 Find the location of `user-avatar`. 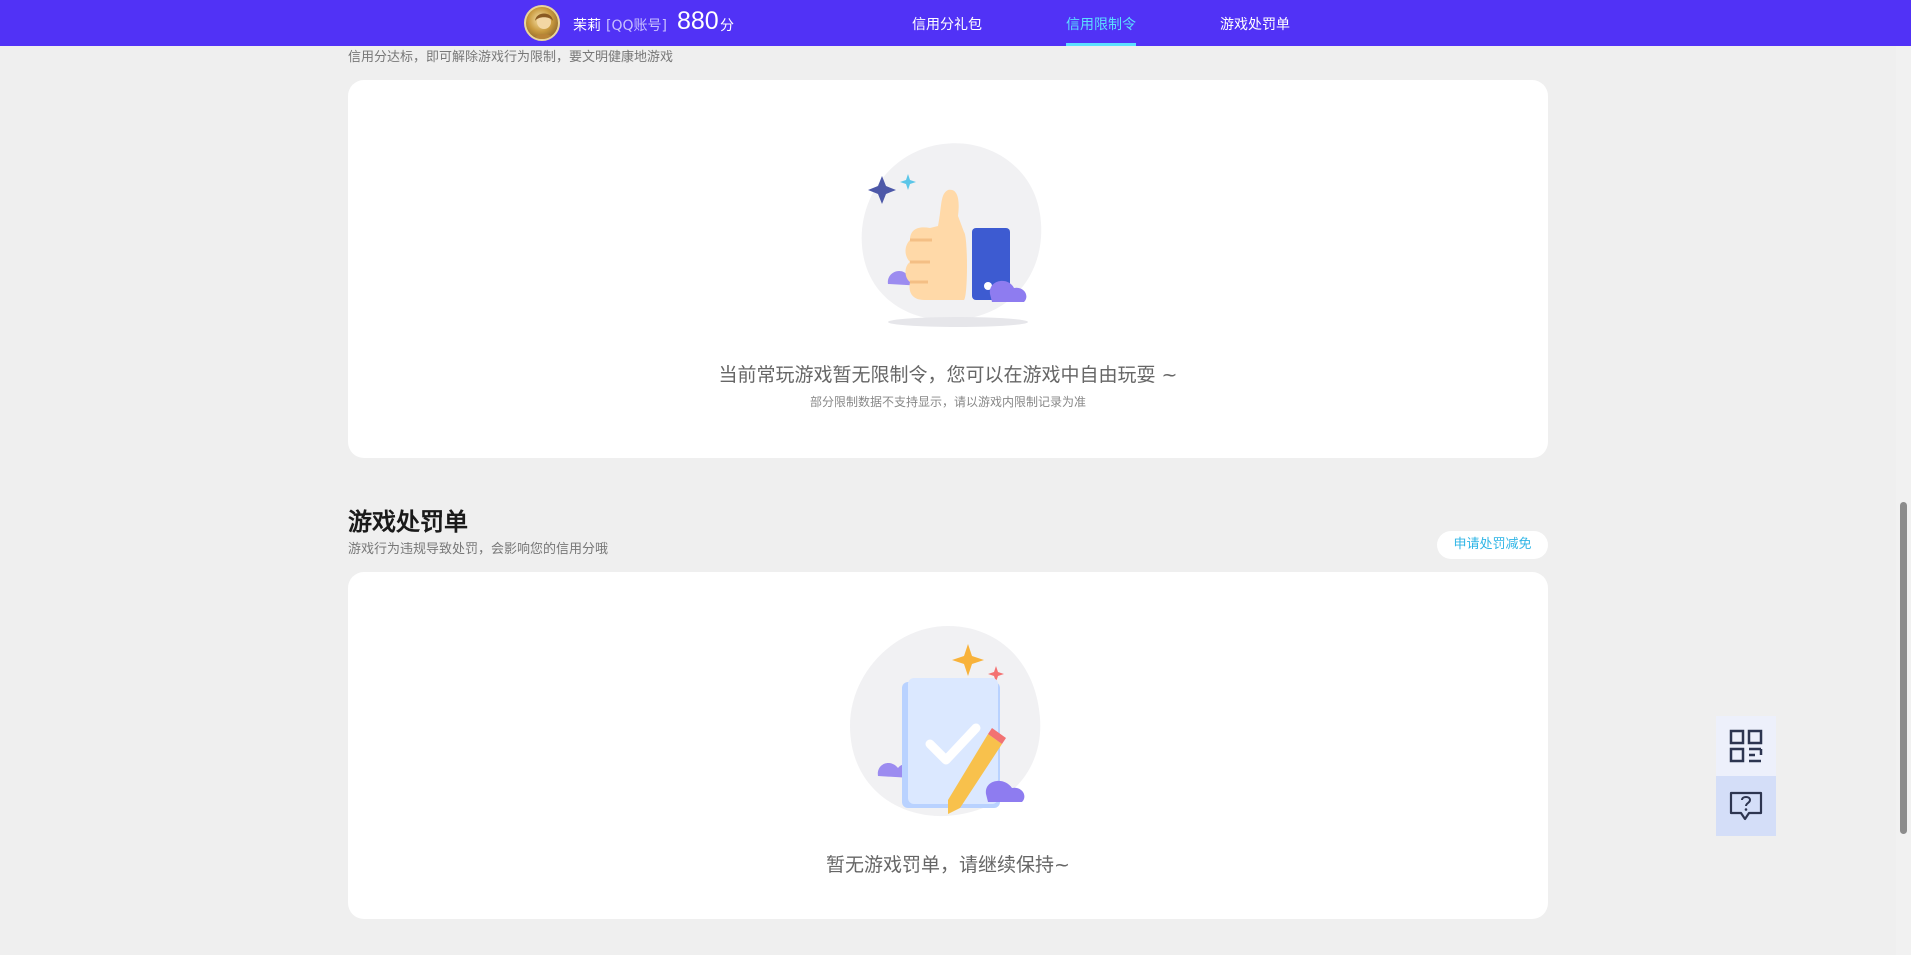

user-avatar is located at coordinates (542, 23).